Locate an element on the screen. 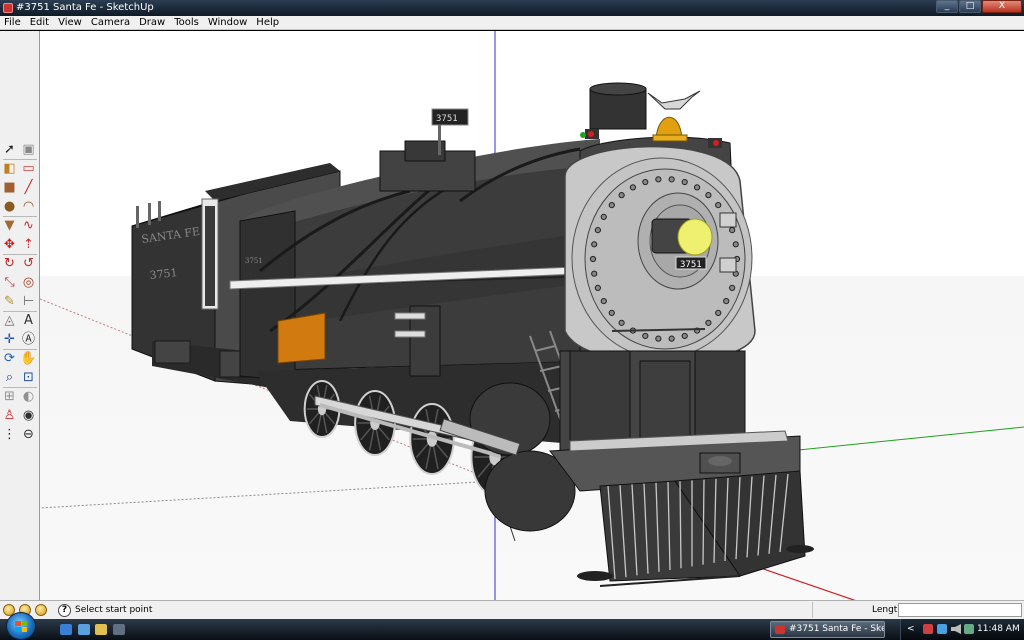 The height and width of the screenshot is (640, 1024). previous-view-icon: ◐ is located at coordinates (28, 396).